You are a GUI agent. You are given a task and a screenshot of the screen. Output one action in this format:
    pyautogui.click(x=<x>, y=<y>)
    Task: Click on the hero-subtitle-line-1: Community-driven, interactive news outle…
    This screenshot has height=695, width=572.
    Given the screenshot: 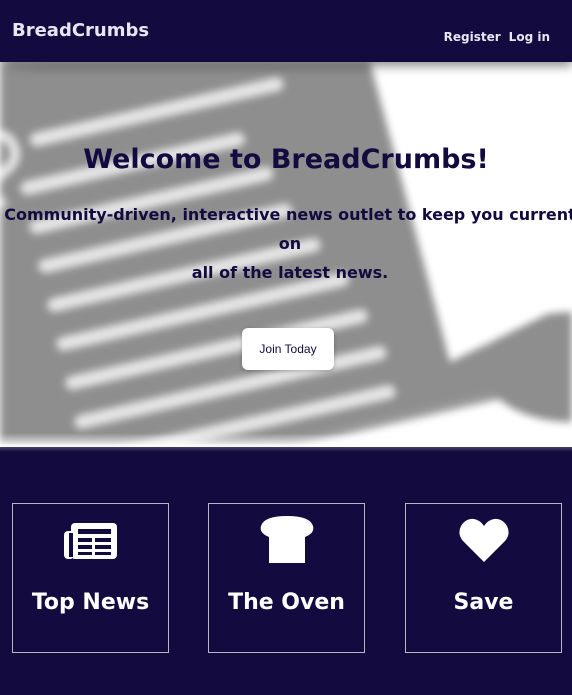 What is the action you would take?
    pyautogui.click(x=288, y=229)
    